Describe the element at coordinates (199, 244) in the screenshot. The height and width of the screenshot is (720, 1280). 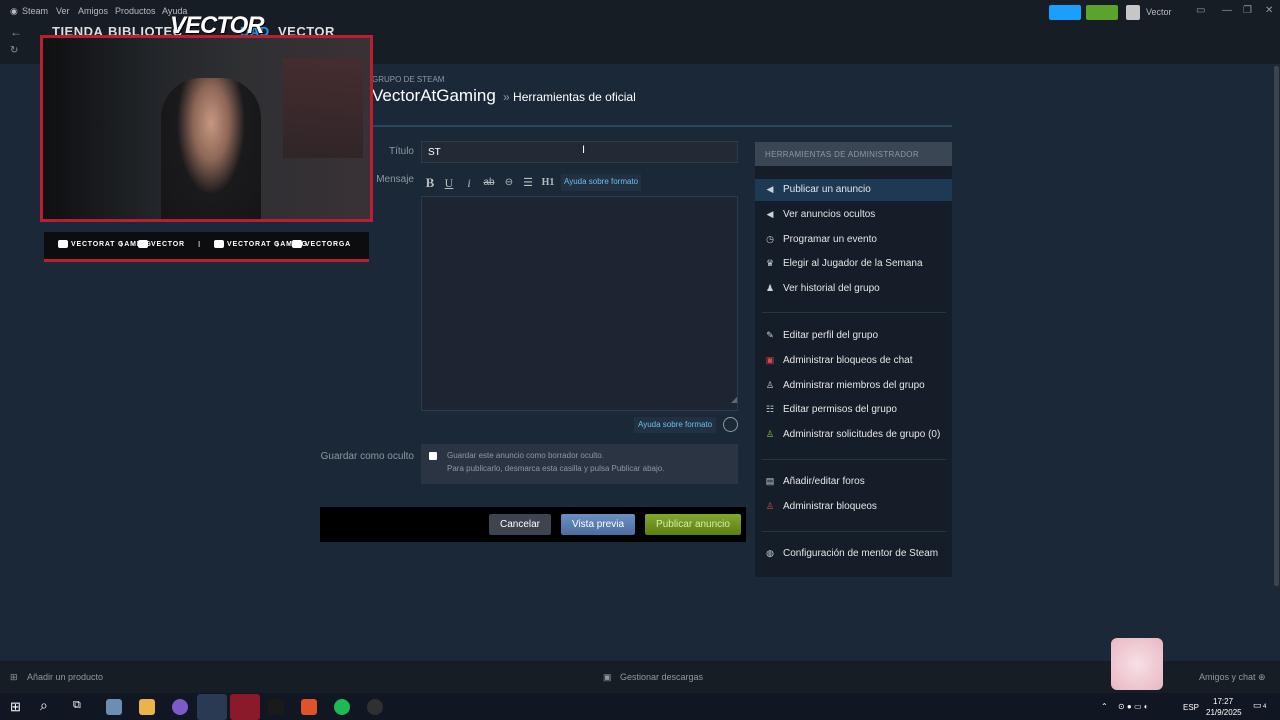
I see `social-divider: I` at that location.